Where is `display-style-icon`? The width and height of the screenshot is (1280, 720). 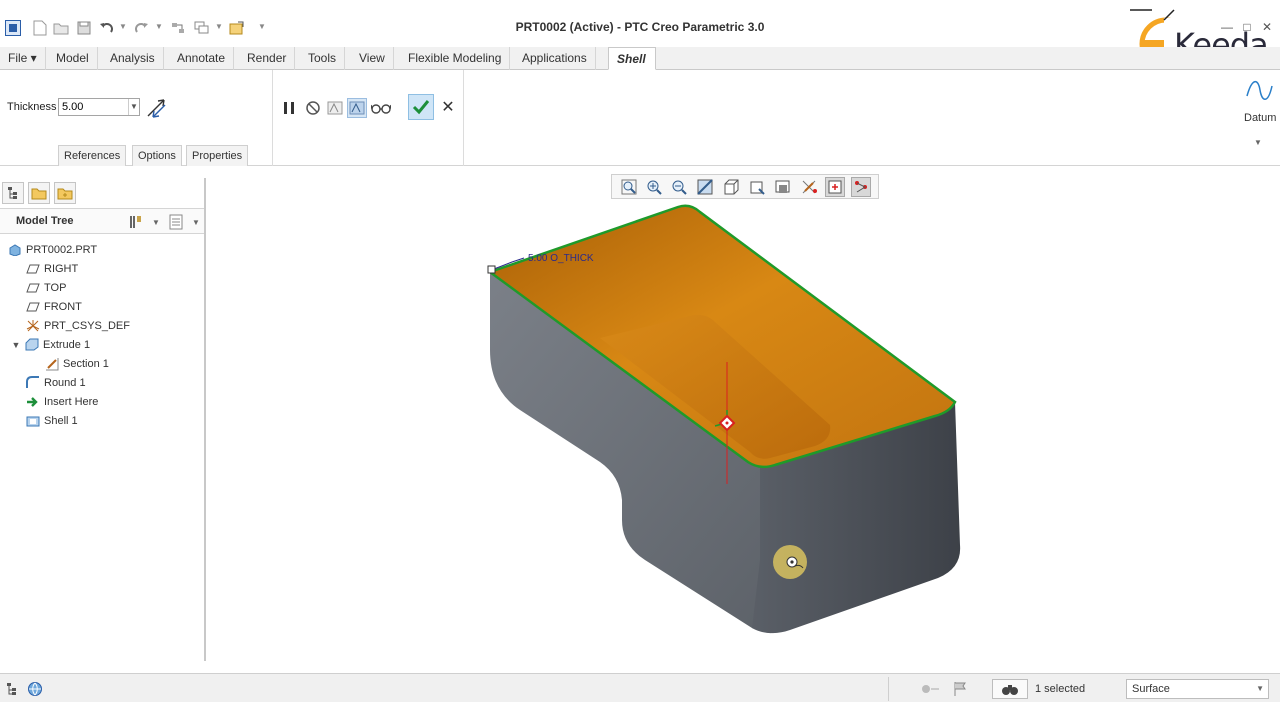
display-style-icon is located at coordinates (731, 187).